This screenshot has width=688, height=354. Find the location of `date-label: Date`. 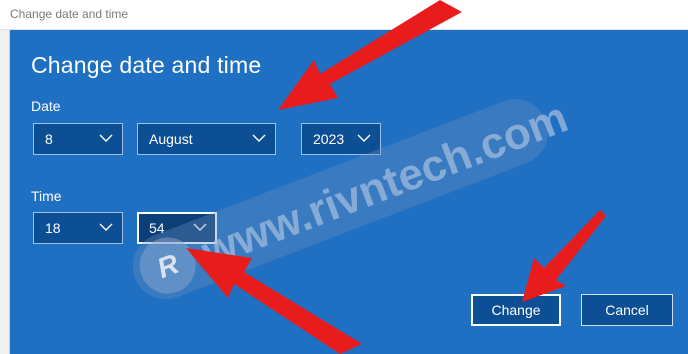

date-label: Date is located at coordinates (46, 106).